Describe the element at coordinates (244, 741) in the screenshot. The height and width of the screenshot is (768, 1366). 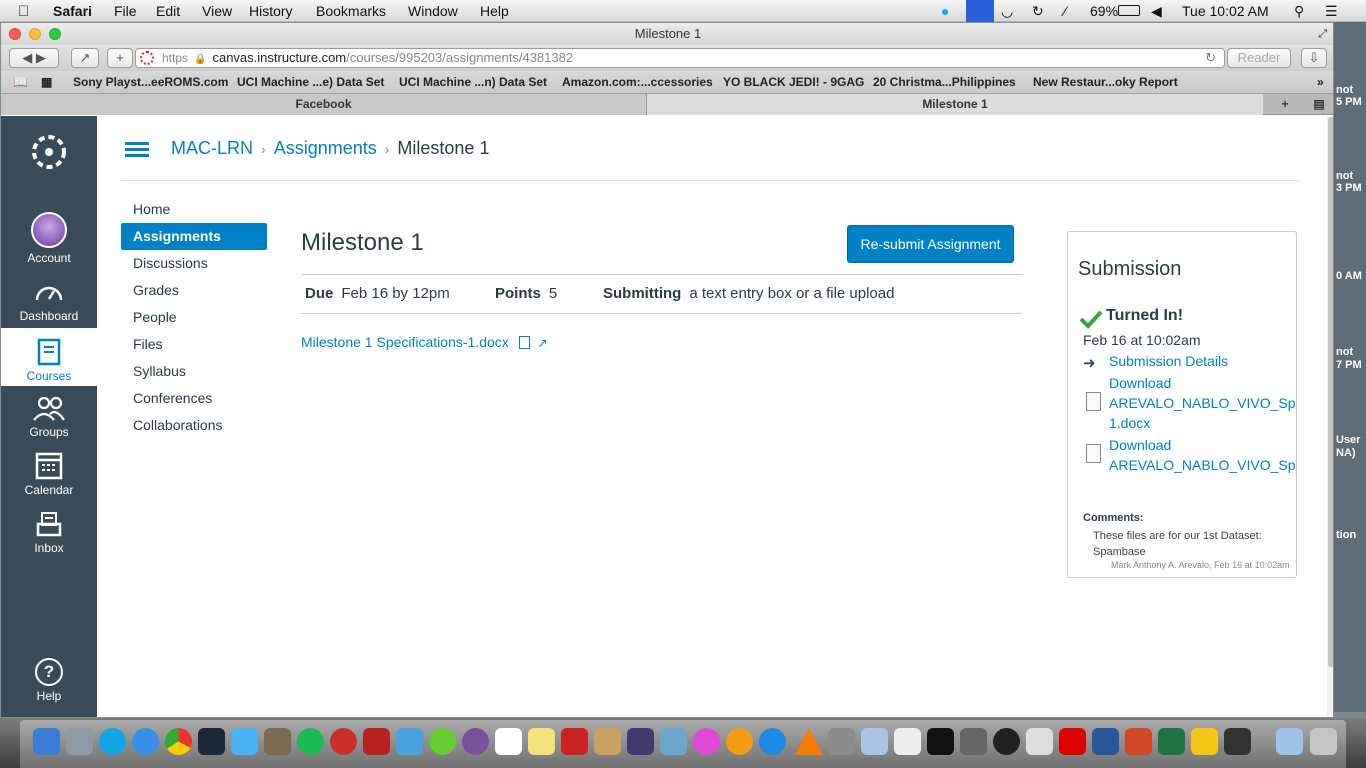
I see `twitter-icon` at that location.